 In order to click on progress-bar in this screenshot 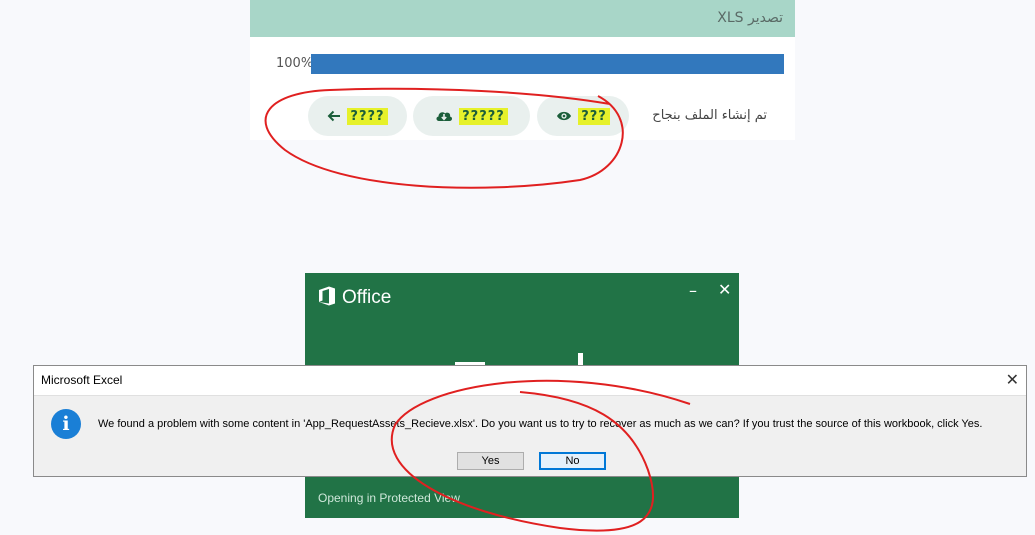, I will do `click(547, 64)`.